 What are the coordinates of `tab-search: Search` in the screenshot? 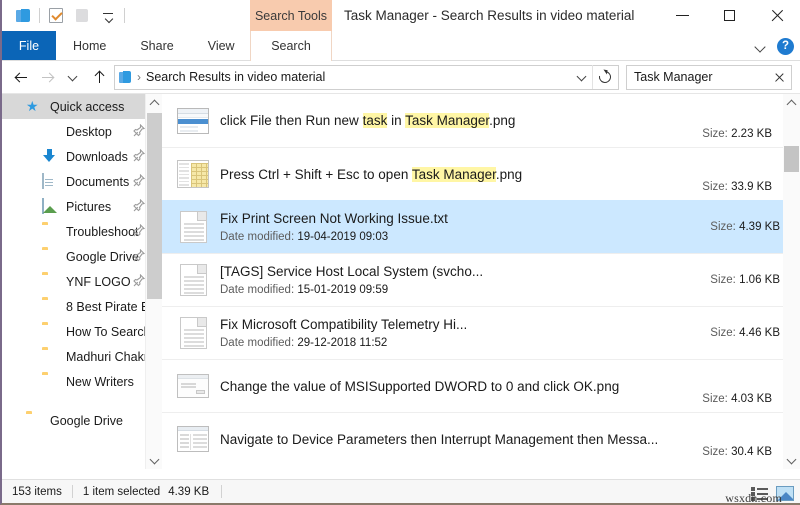 It's located at (291, 46).